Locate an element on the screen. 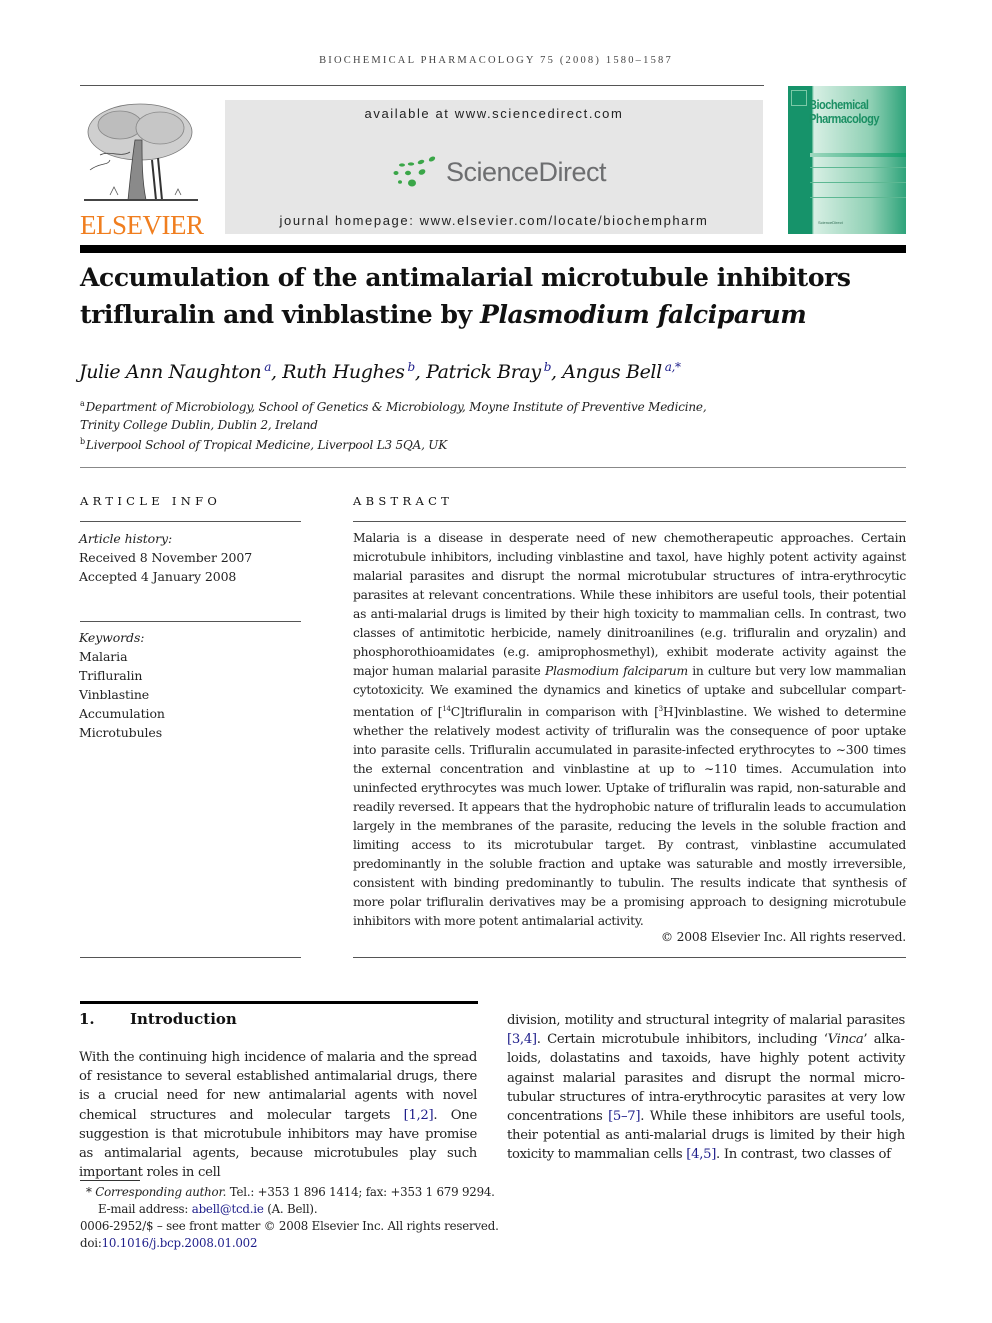  cover-title: Biochemical Pharmacology is located at coordinates (844, 111).